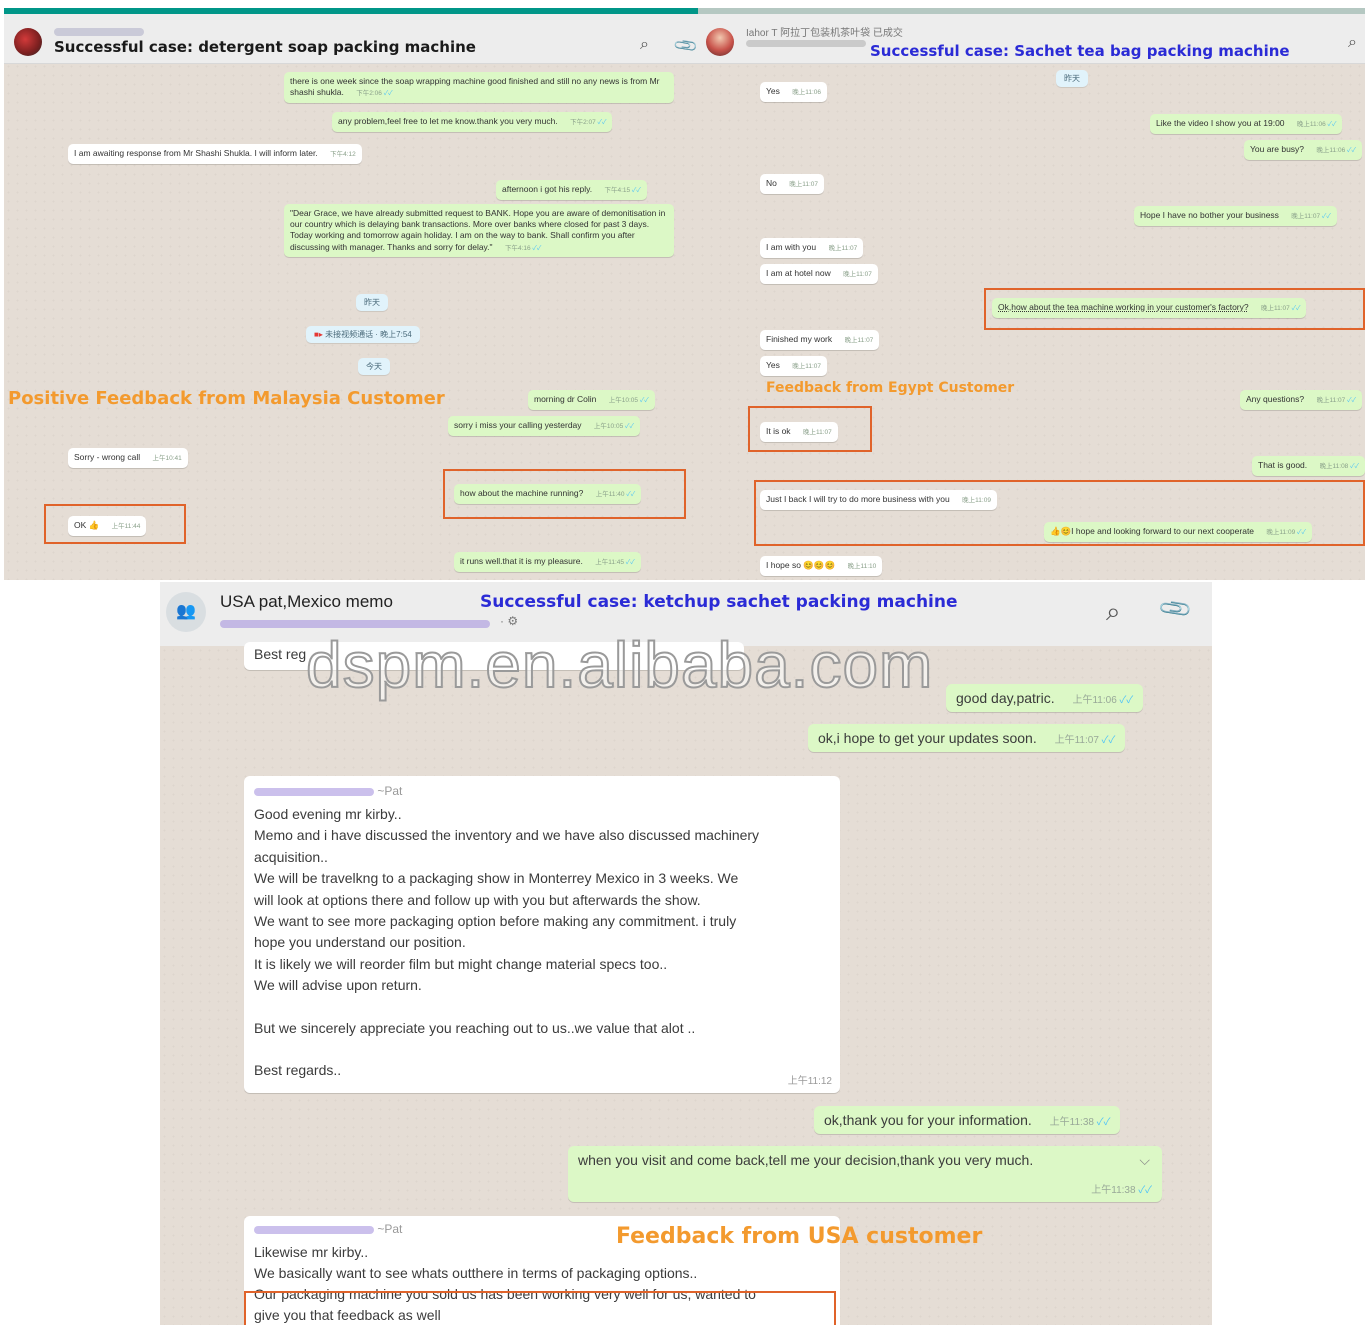  What do you see at coordinates (1102, 700) in the screenshot?
I see `message-timestamp: 上午11:06` at bounding box center [1102, 700].